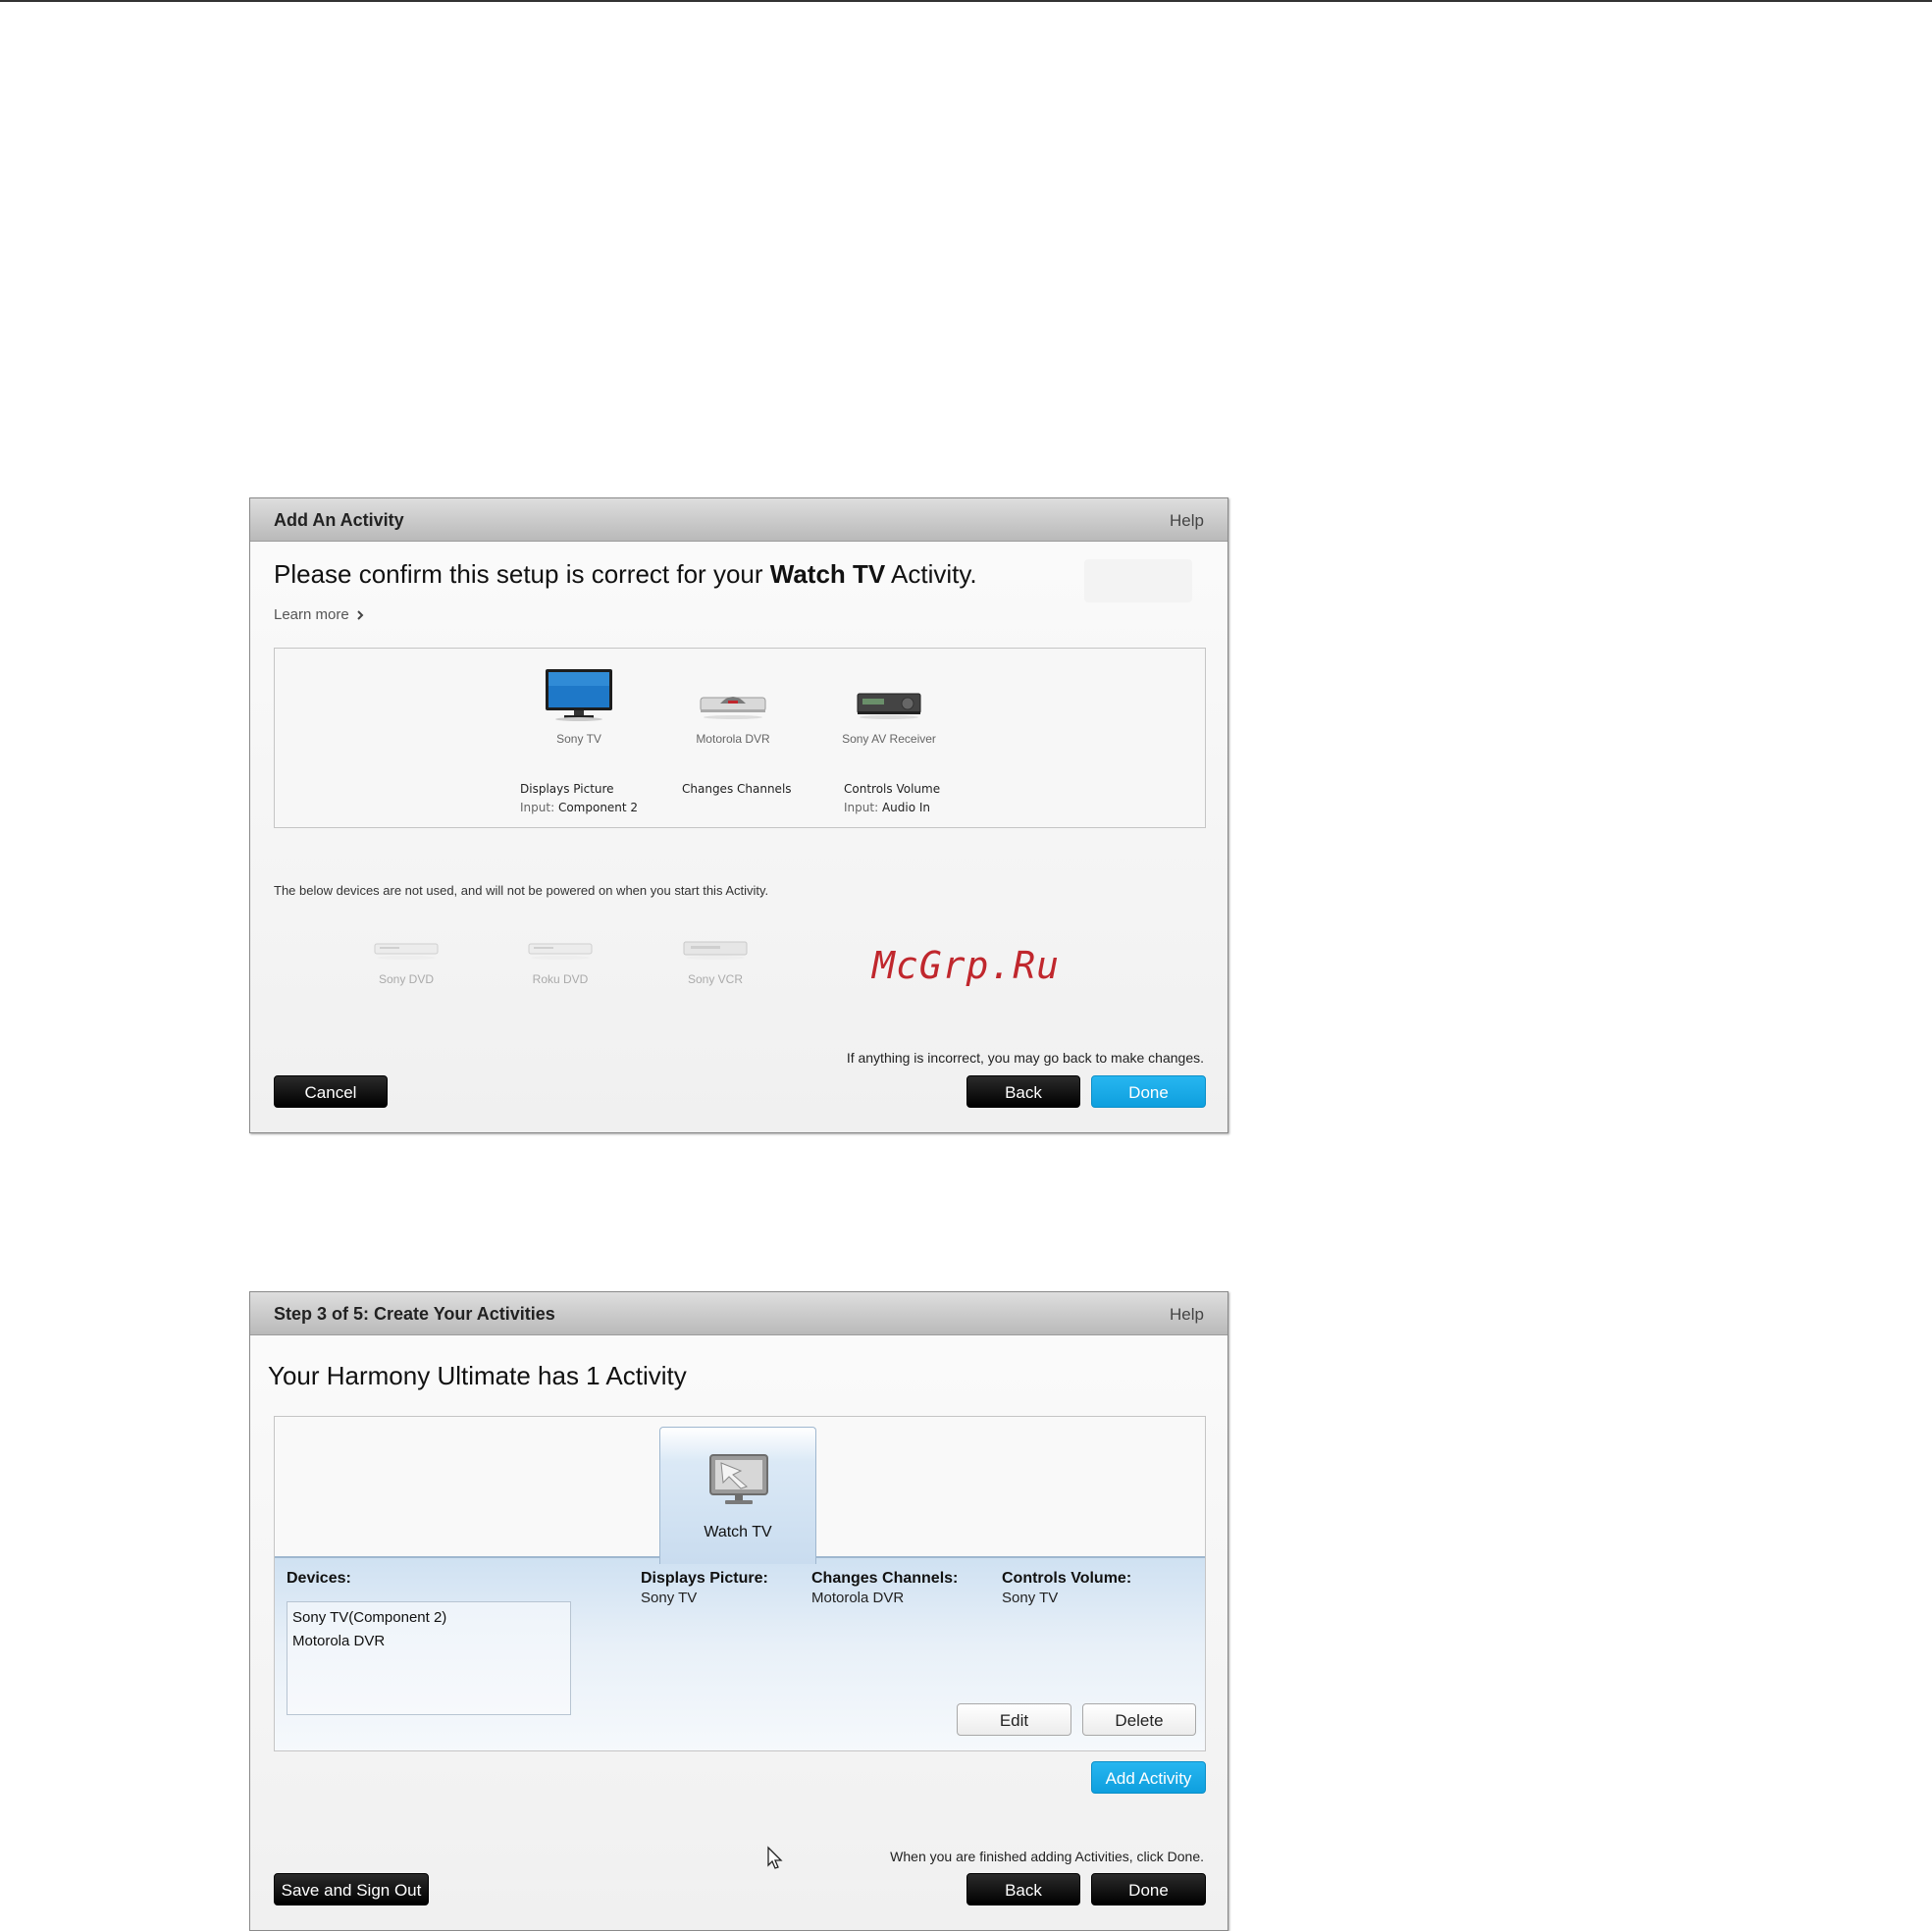  I want to click on unused-device-name: Sony DVD, so click(406, 979).